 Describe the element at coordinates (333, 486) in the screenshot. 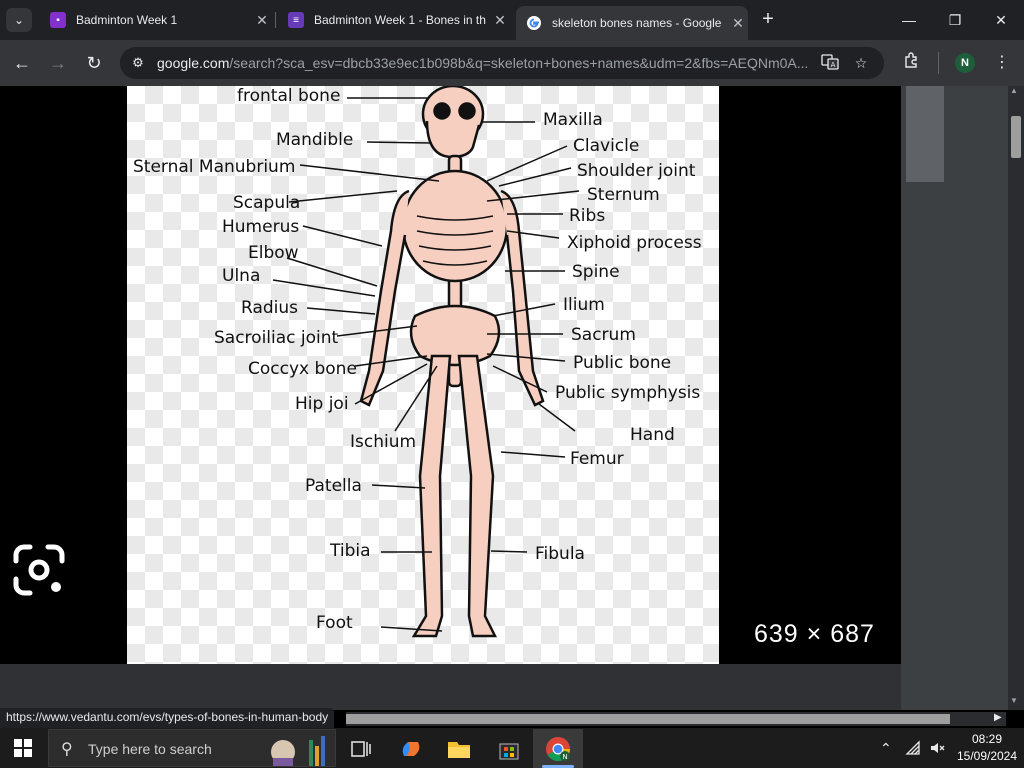

I see `label-left-12: Patella` at that location.